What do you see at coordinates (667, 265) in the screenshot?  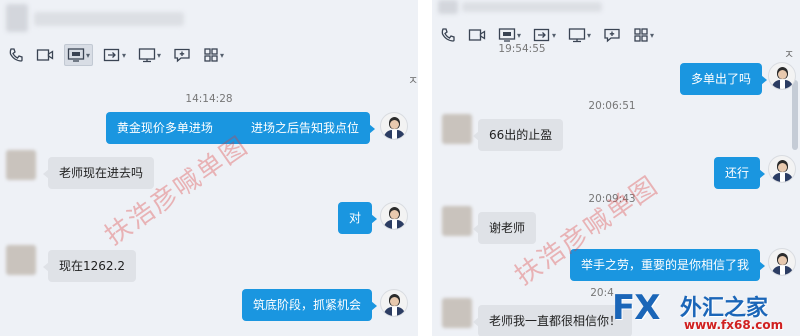 I see `message-bubble-sent: 举手之劳，重要的是你相信了我` at bounding box center [667, 265].